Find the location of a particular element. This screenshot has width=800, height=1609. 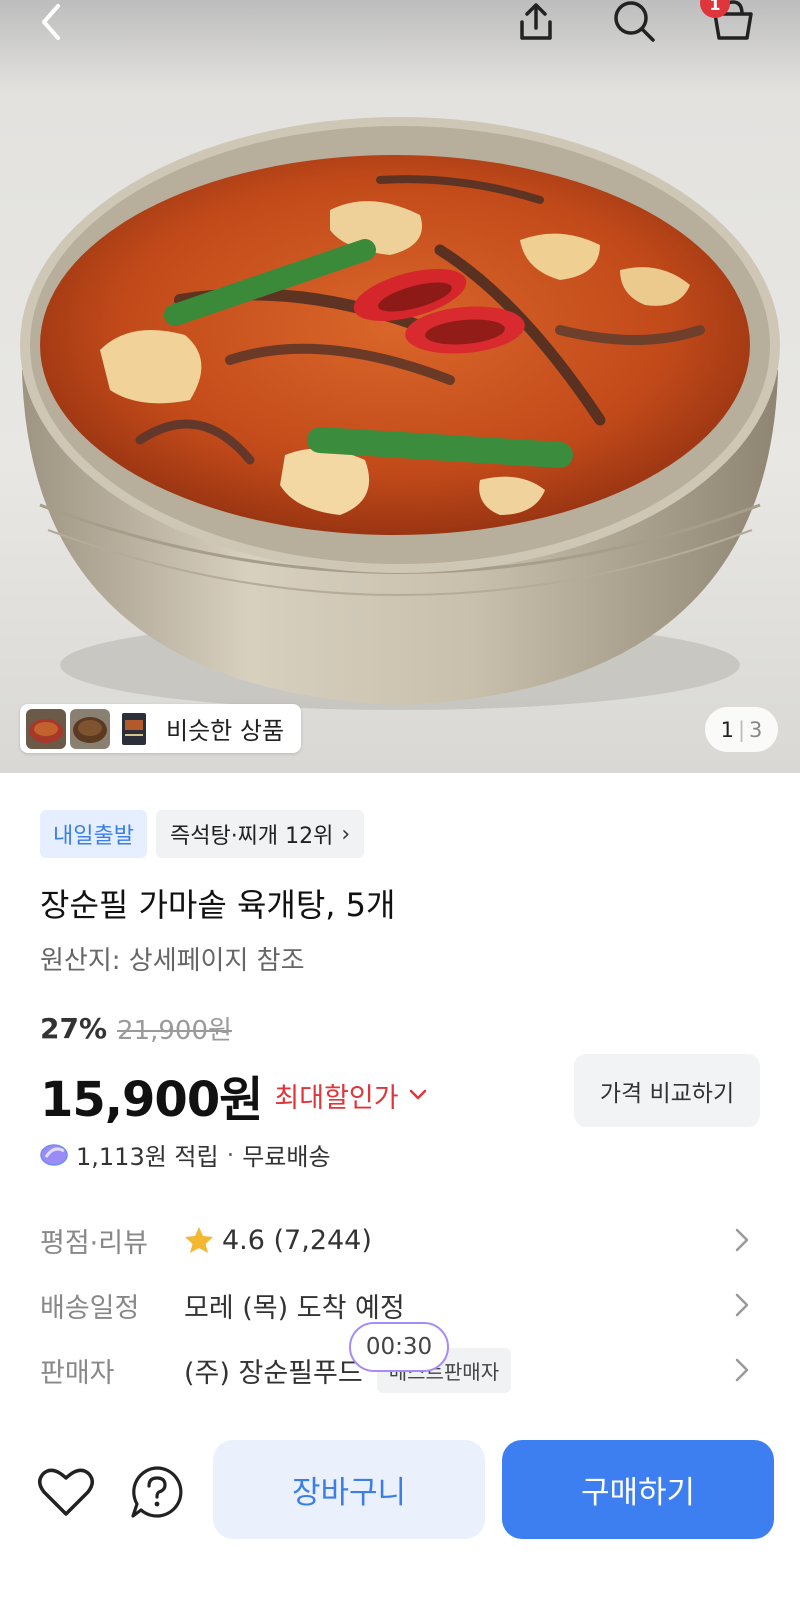

inquiry-button is located at coordinates (157, 1492).